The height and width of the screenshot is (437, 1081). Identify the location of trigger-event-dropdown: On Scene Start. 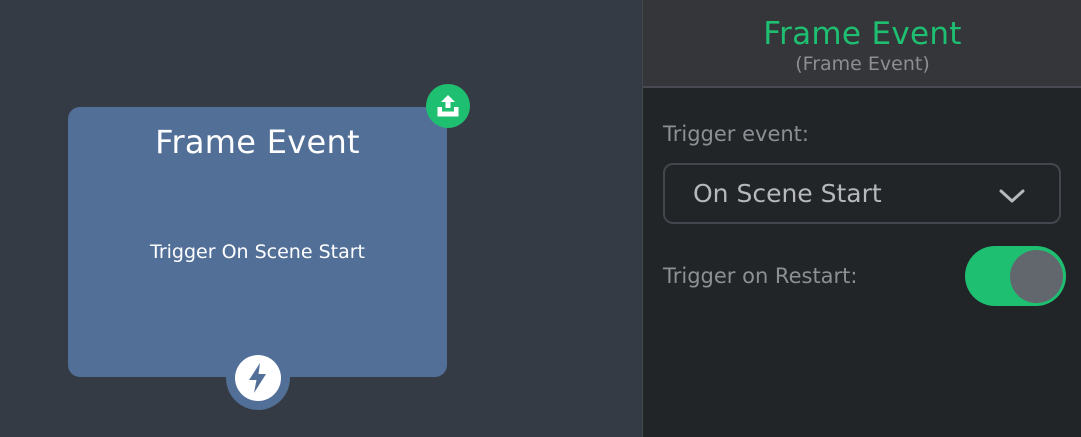
(862, 193).